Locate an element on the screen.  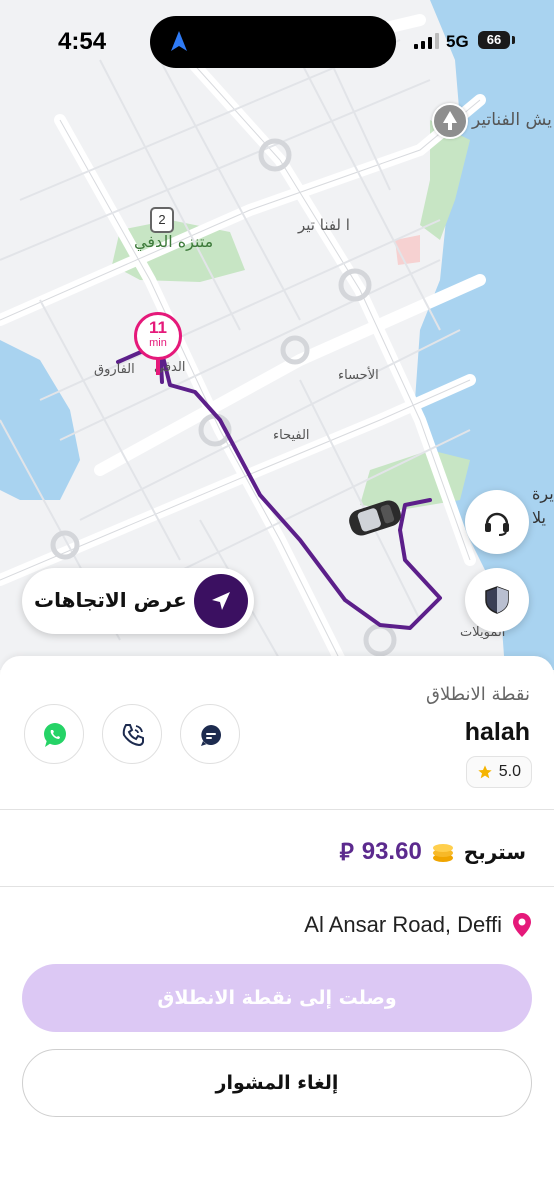
safety-button is located at coordinates (497, 600).